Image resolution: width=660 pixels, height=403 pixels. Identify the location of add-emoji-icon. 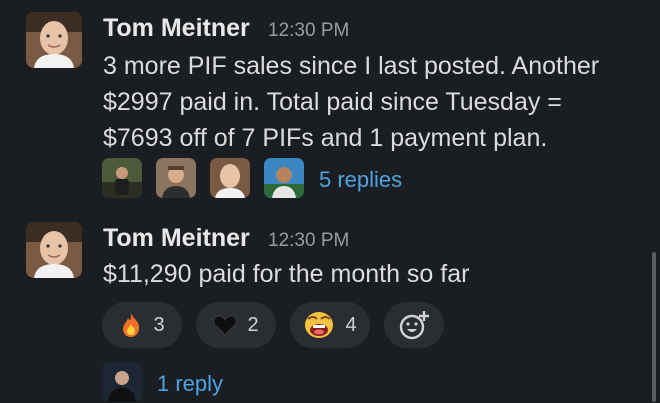
(414, 325).